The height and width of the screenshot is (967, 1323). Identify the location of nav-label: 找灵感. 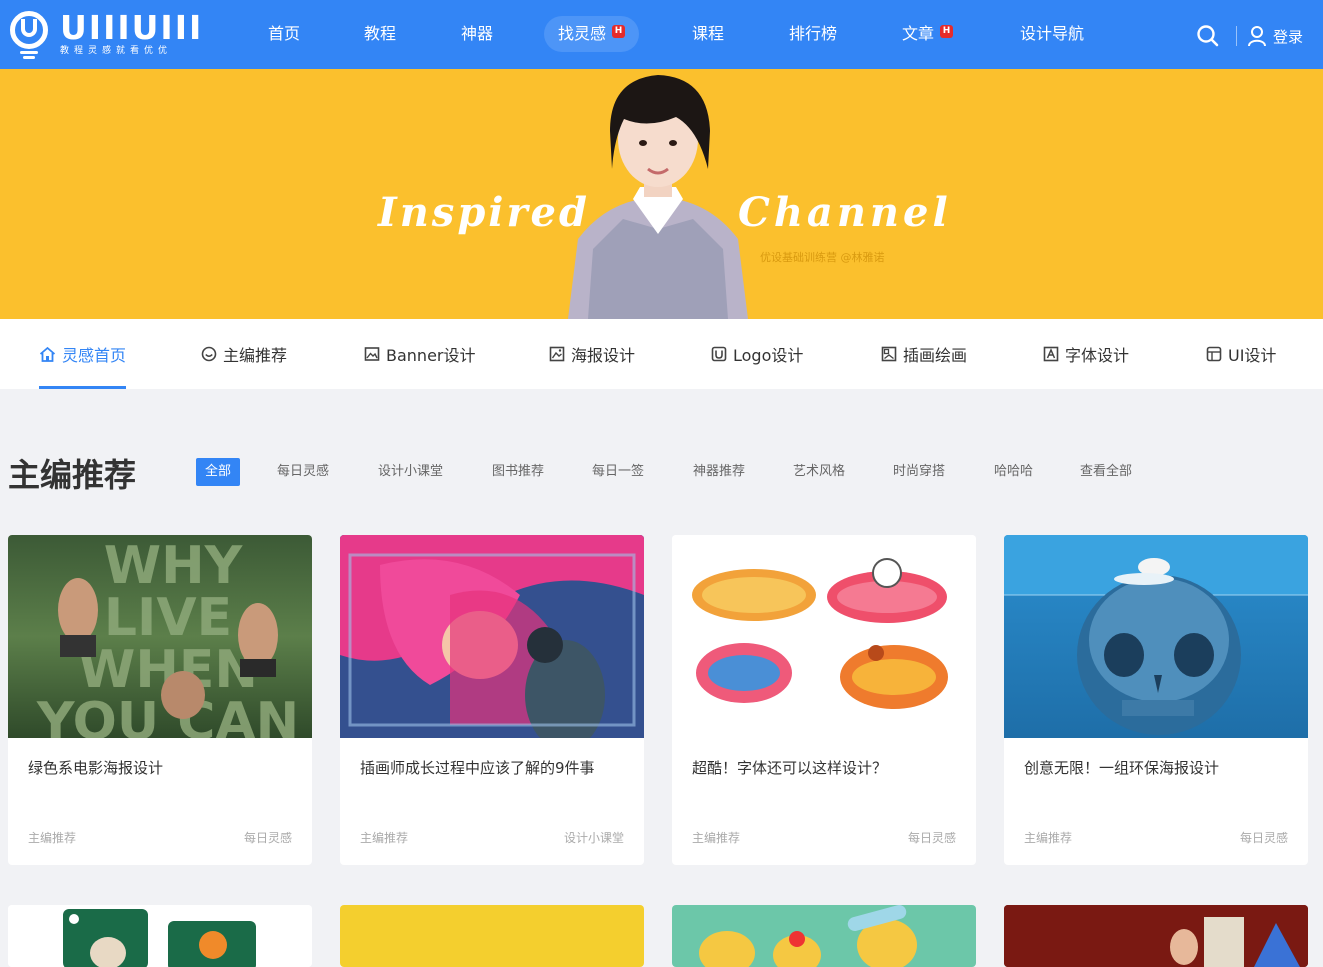
(582, 33).